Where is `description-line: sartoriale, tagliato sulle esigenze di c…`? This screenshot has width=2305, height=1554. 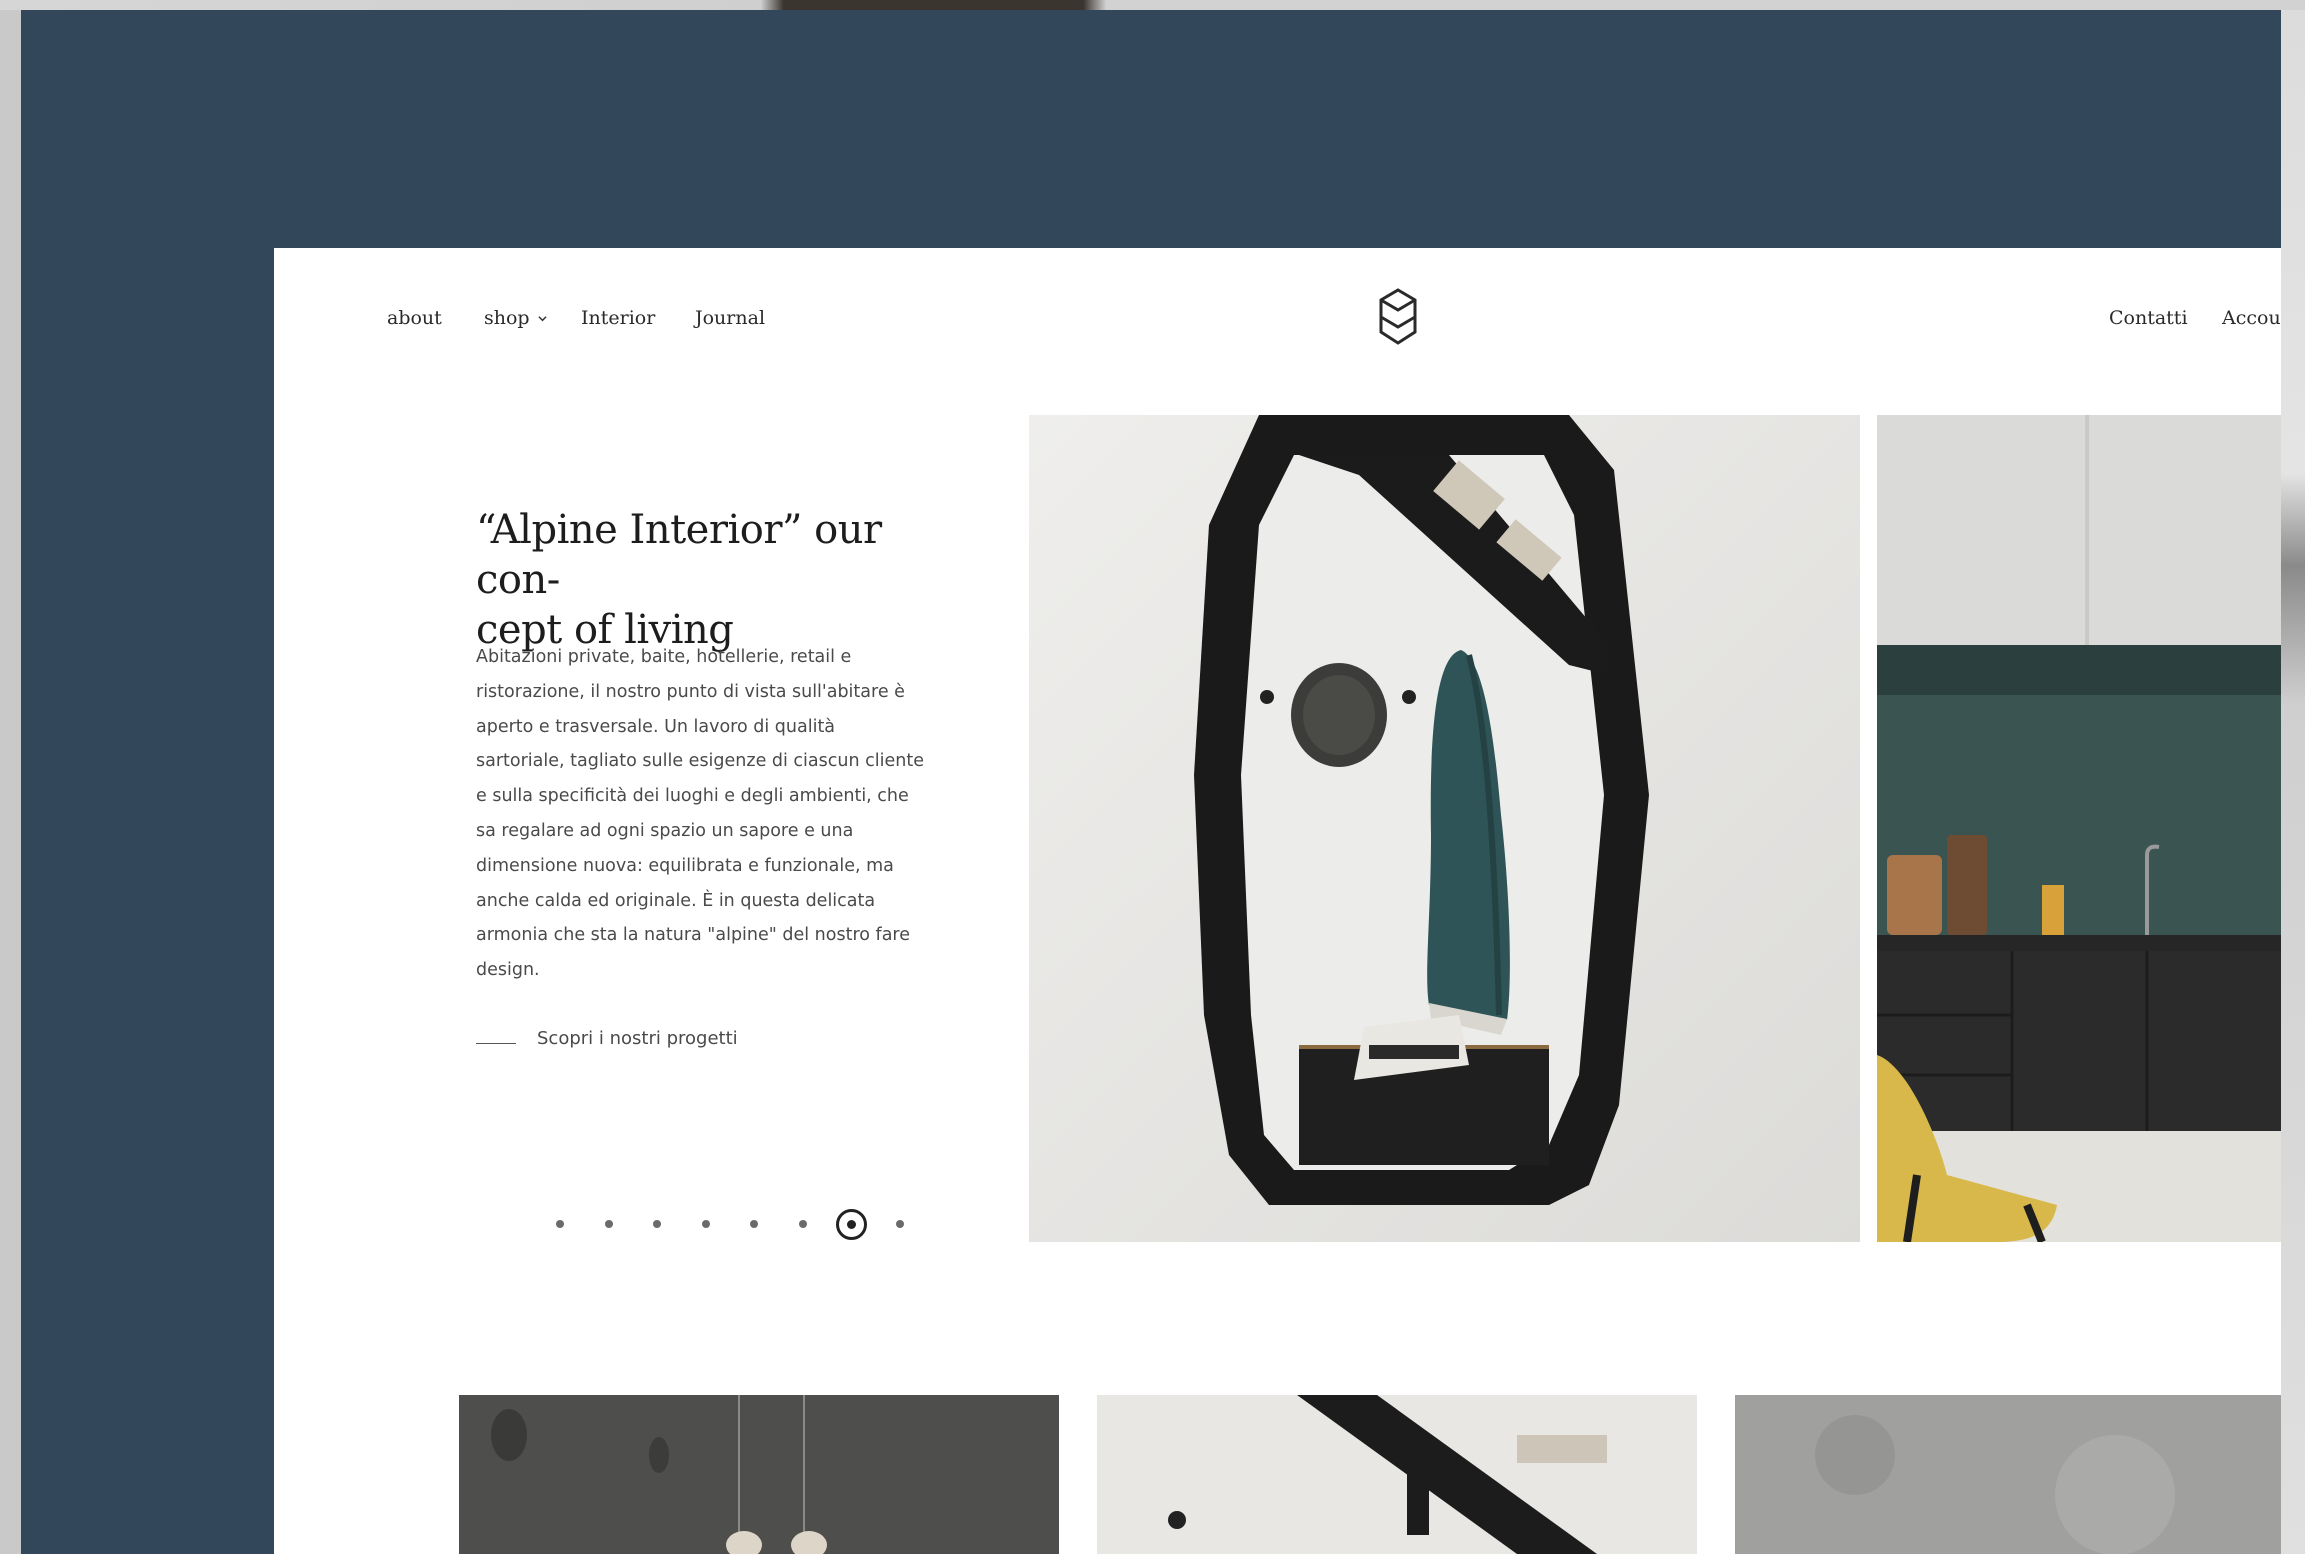 description-line: sartoriale, tagliato sulle esigenze di c… is located at coordinates (700, 761).